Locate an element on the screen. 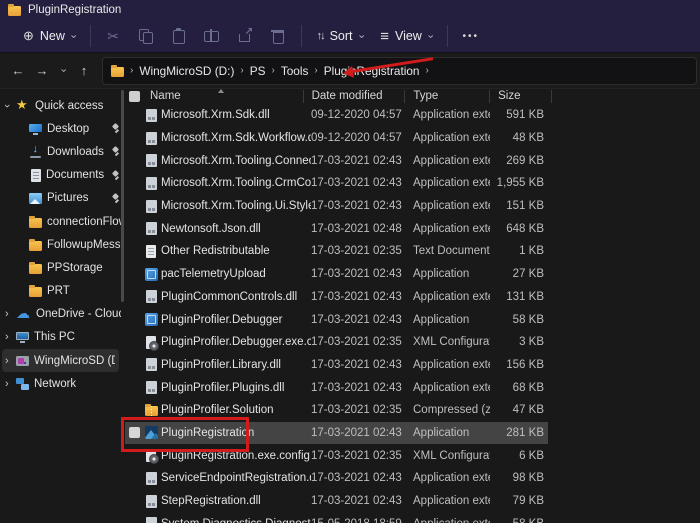  cut-button: ✂ is located at coordinates (113, 36).